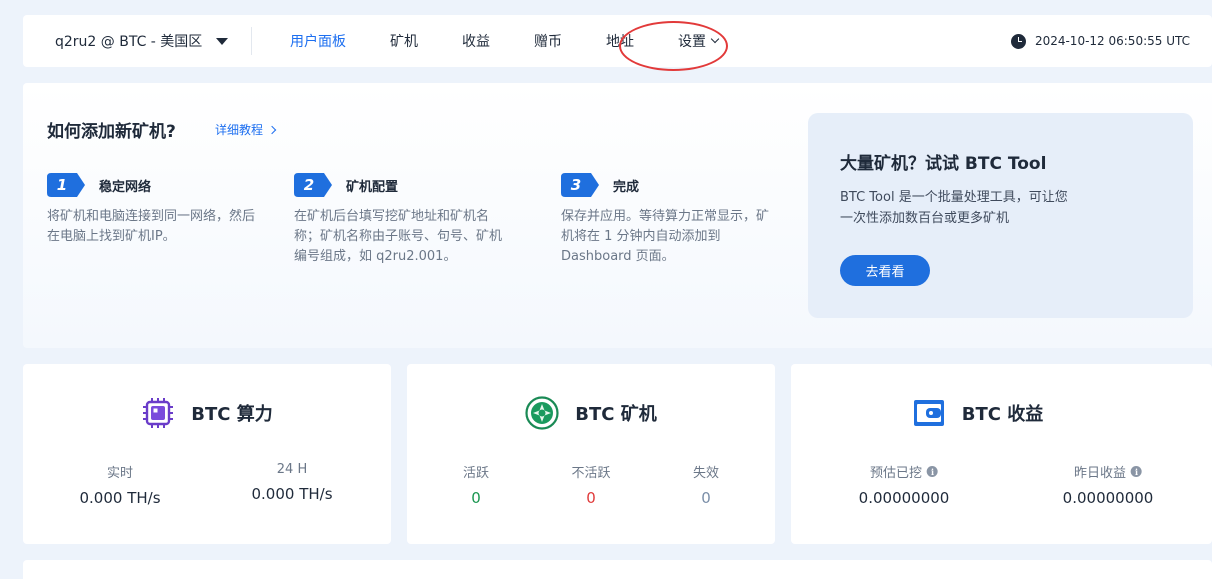  Describe the element at coordinates (476, 473) in the screenshot. I see `metric-label: 活跃` at that location.